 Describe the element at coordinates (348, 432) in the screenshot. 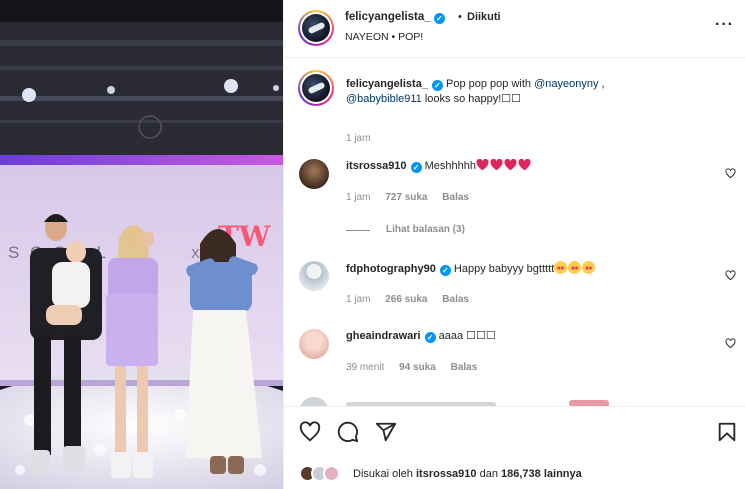

I see `comment-icon` at that location.